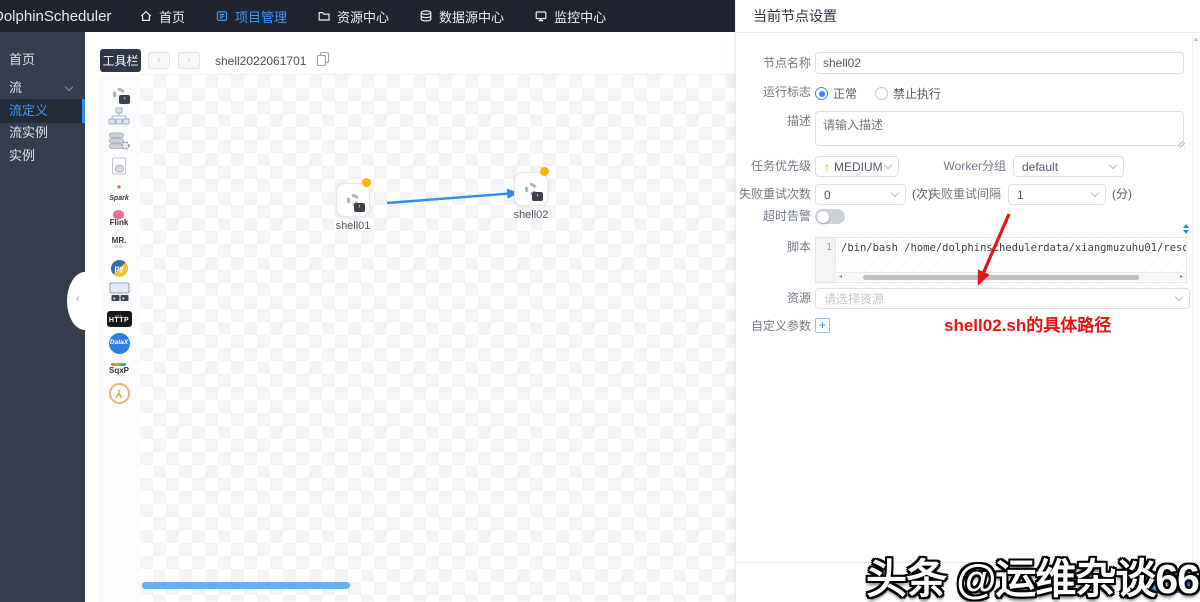  What do you see at coordinates (472, 17) in the screenshot?
I see `nav-item-label: 数据源中心` at bounding box center [472, 17].